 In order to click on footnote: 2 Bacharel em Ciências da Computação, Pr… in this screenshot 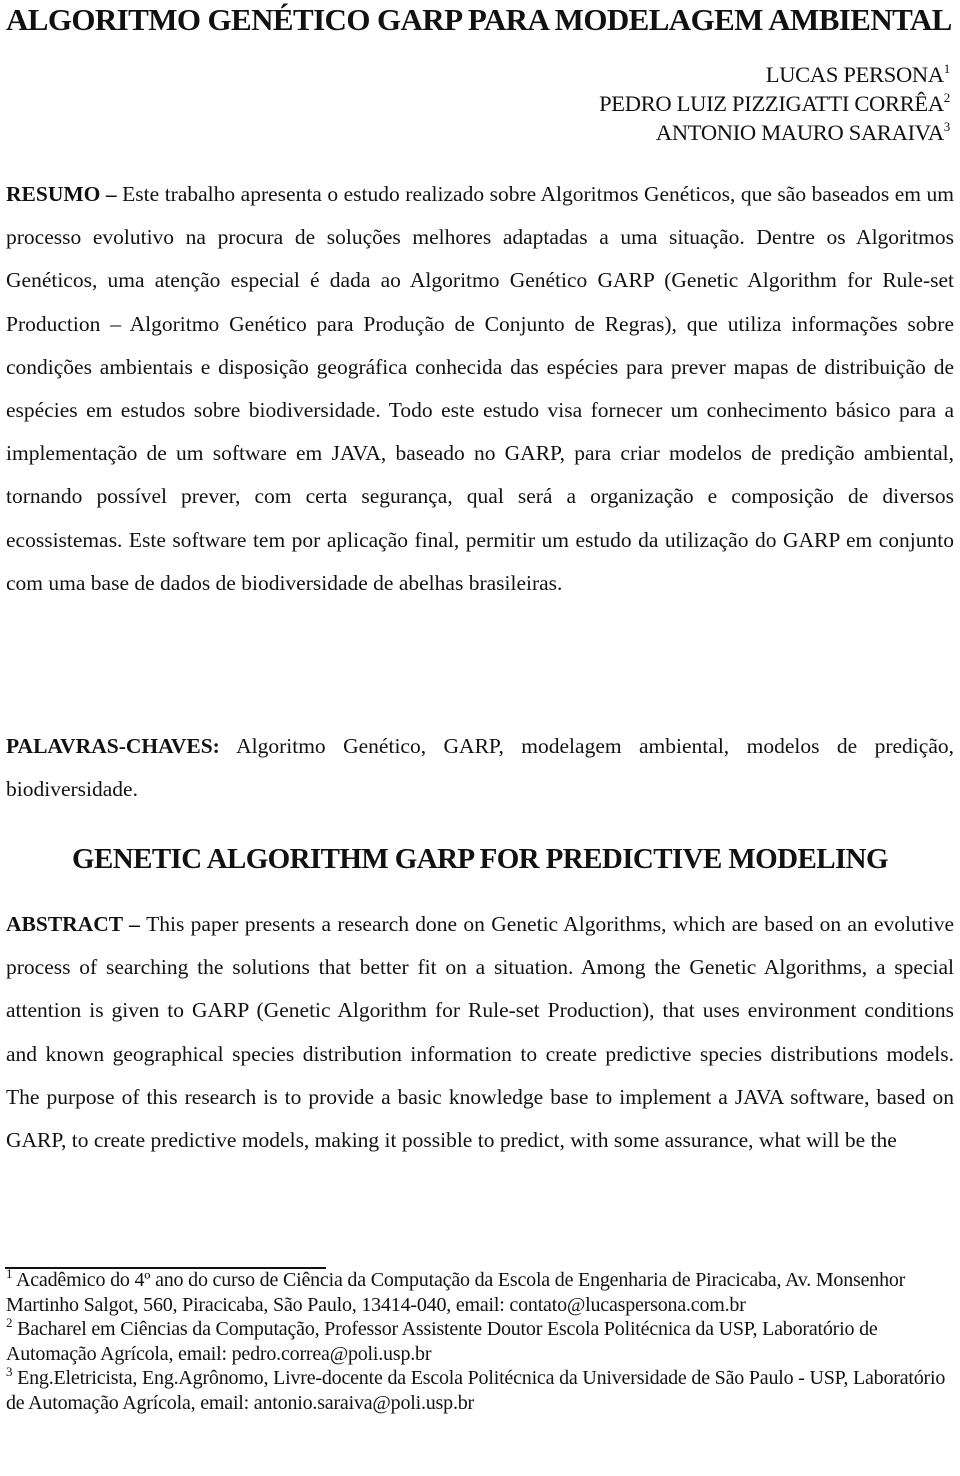, I will do `click(480, 1341)`.